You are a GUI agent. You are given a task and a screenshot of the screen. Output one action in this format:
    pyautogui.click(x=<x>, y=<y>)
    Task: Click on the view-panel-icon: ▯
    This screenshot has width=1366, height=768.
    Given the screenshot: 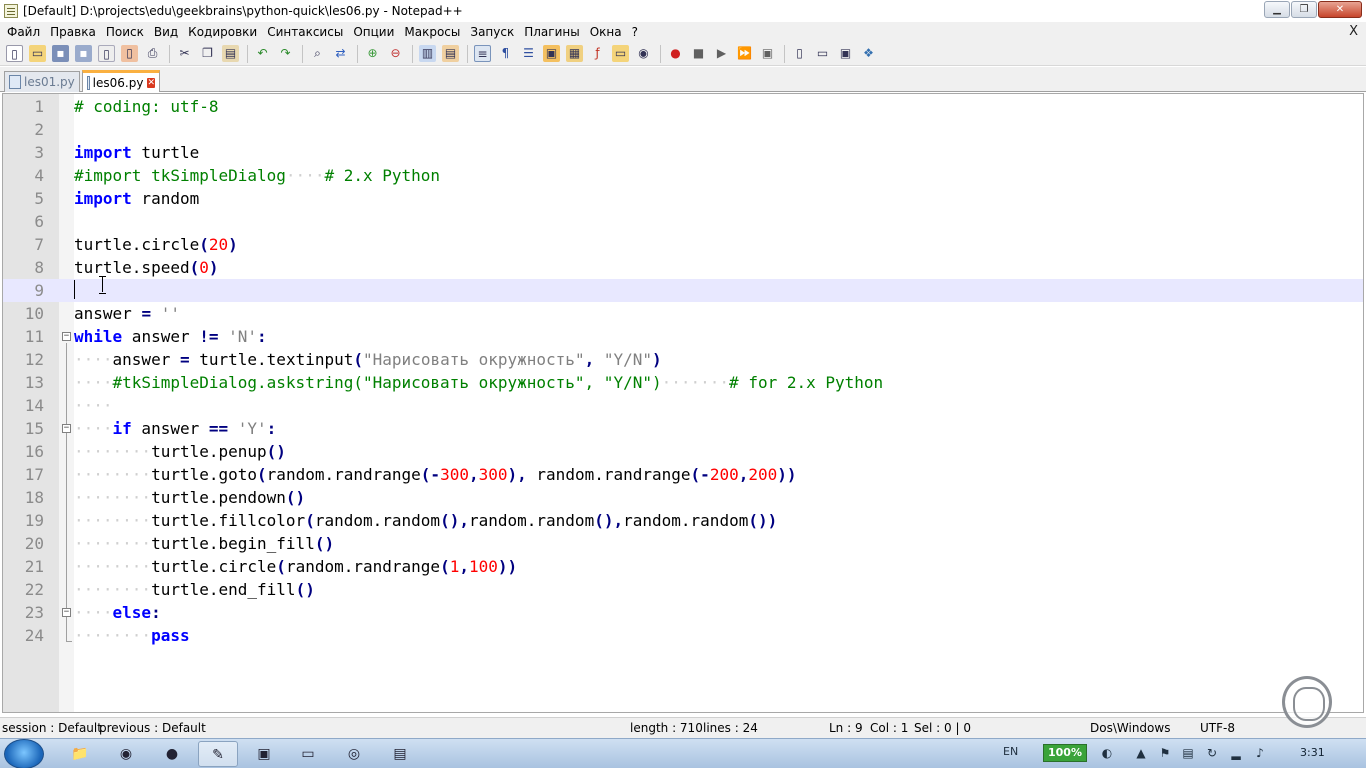 What is the action you would take?
    pyautogui.click(x=799, y=53)
    